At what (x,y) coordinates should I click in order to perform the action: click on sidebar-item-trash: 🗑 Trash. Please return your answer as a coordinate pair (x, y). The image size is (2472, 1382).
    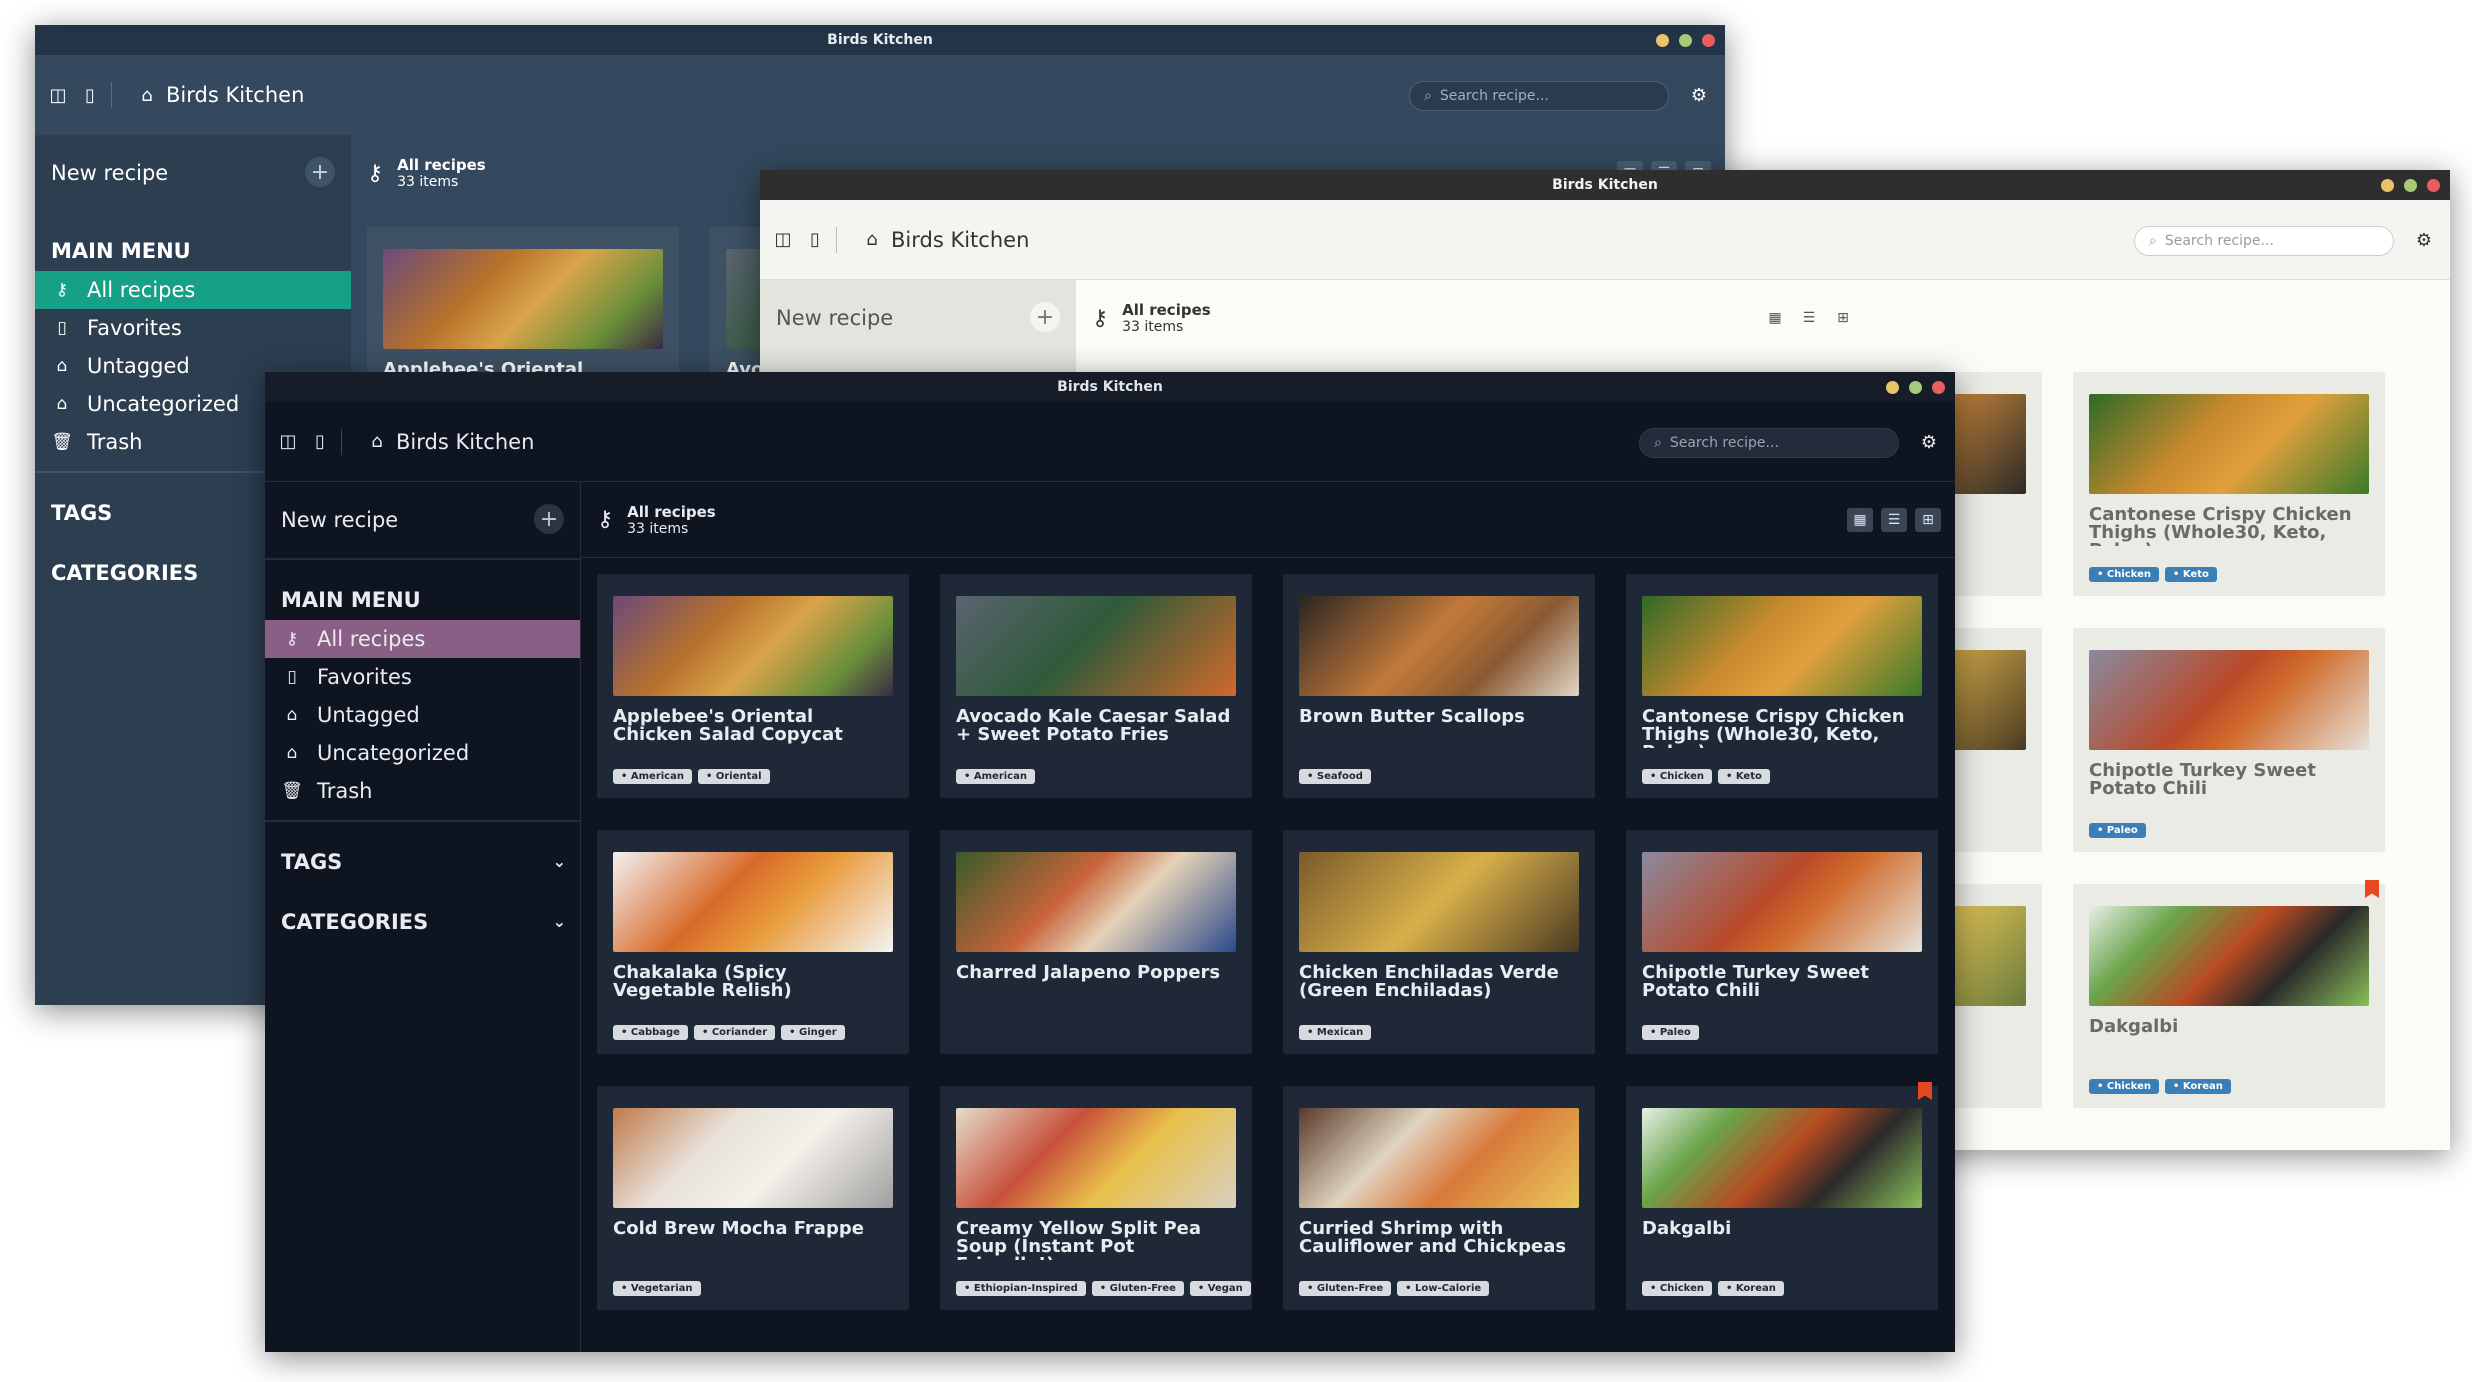
    Looking at the image, I should click on (422, 791).